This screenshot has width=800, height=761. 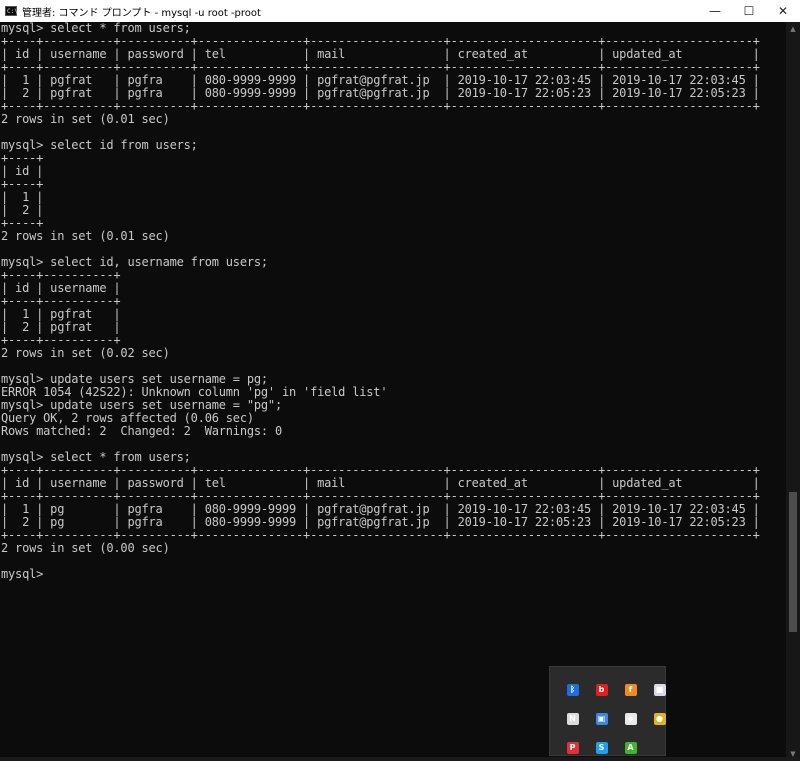 I want to click on console-line: | 2 |, so click(x=22, y=210).